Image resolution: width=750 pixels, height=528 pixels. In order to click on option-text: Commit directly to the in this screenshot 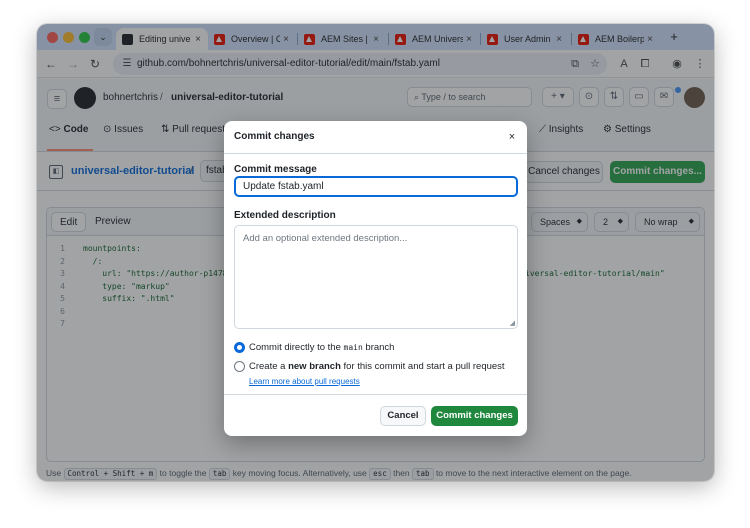, I will do `click(295, 347)`.